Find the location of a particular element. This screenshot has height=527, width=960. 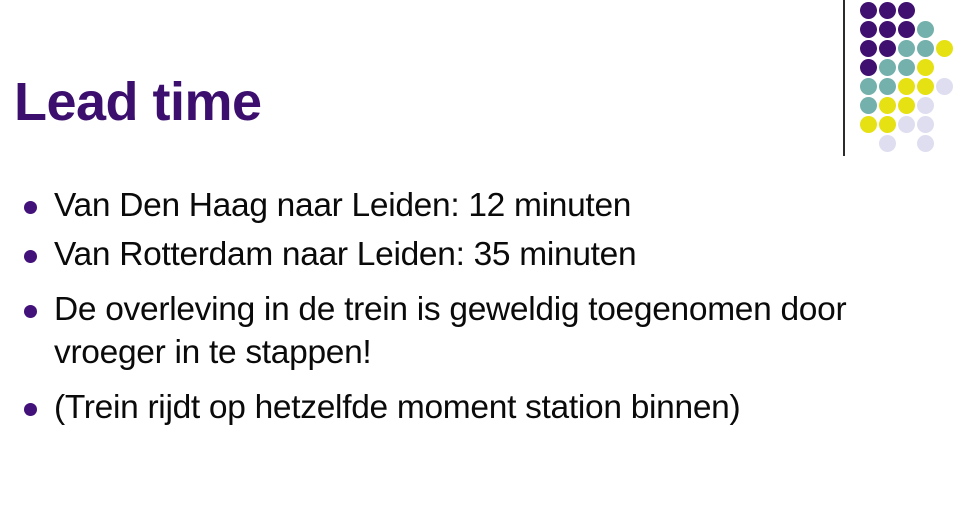

list-item-label: Van Rotterdam naar Leiden: 35 minuten is located at coordinates (345, 254).